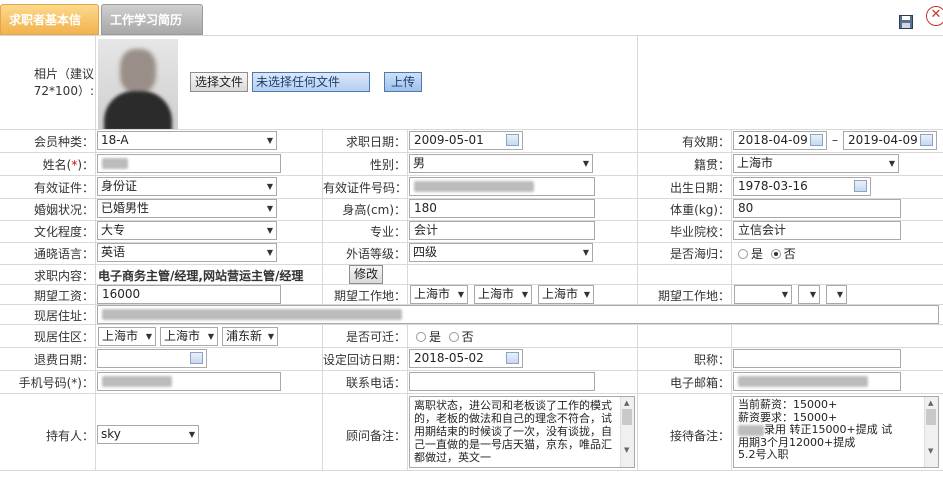  What do you see at coordinates (817, 208) in the screenshot?
I see `weight-input: 80` at bounding box center [817, 208].